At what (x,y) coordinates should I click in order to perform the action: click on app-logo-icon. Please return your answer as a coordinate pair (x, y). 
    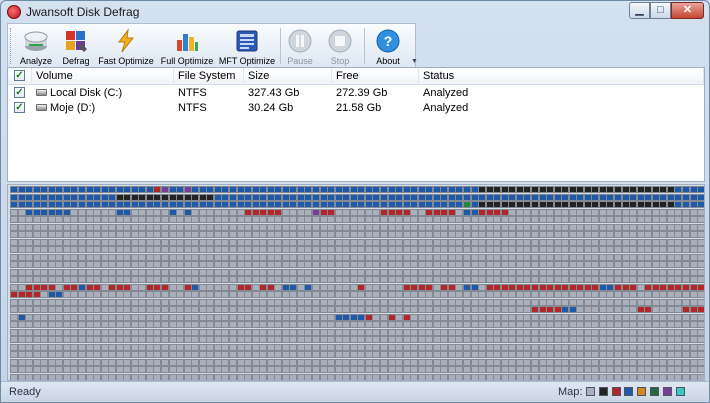
    Looking at the image, I should click on (14, 12).